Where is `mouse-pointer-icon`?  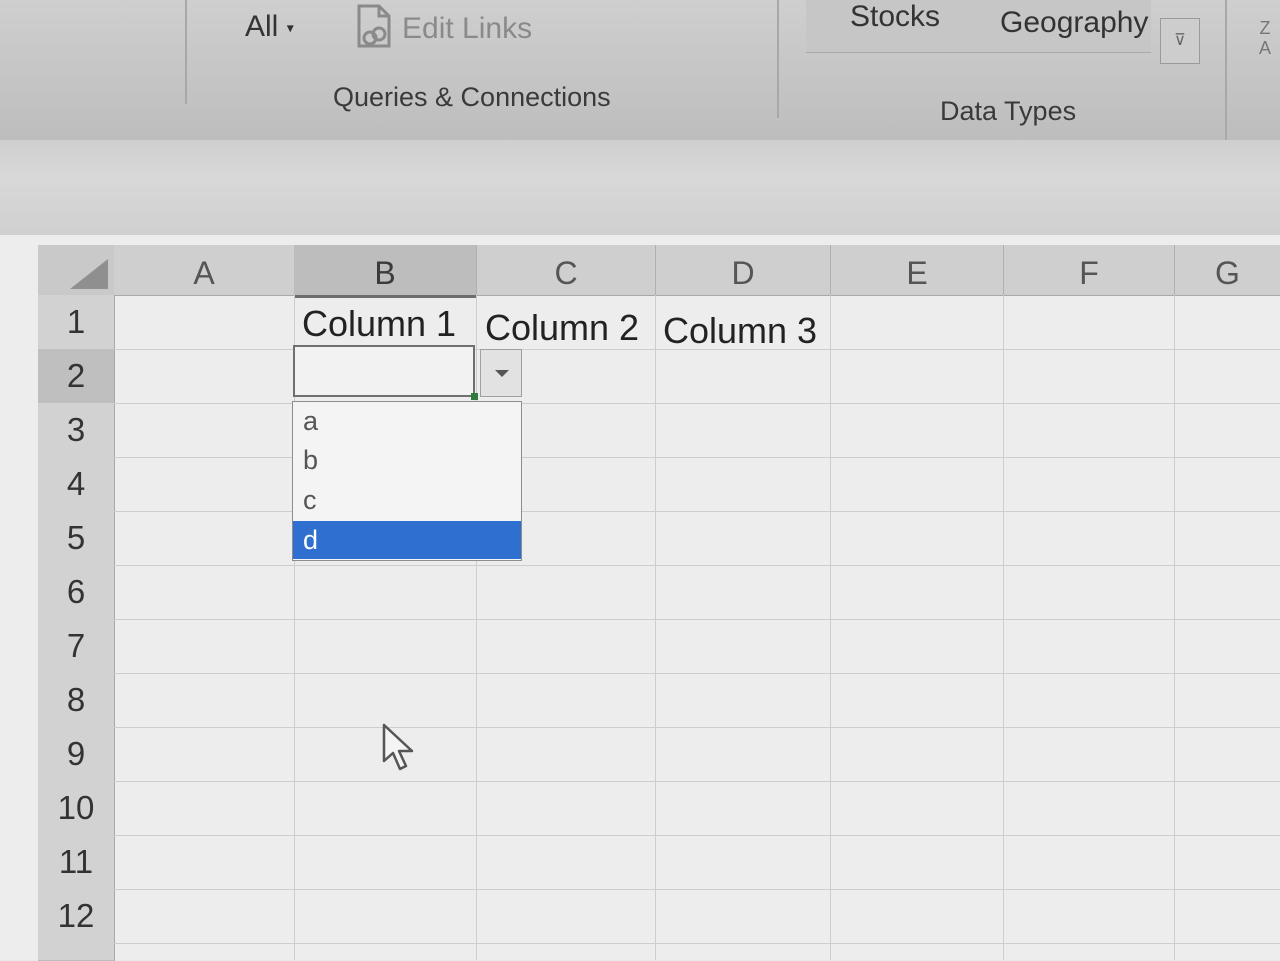
mouse-pointer-icon is located at coordinates (398, 747).